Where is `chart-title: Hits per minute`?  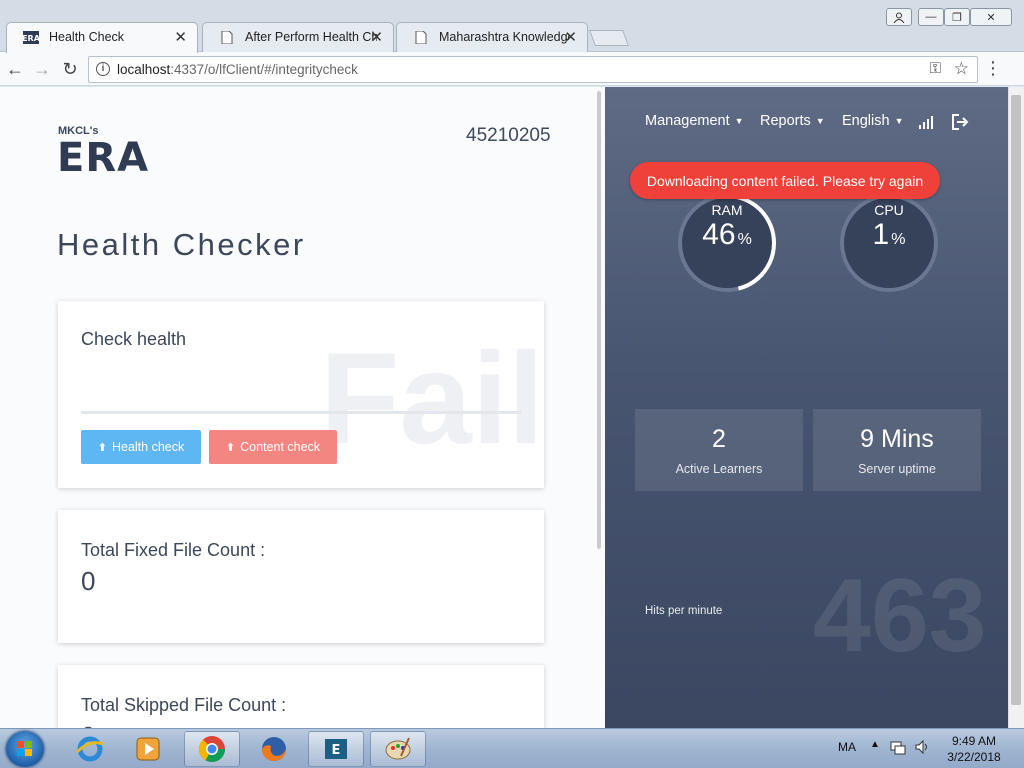 chart-title: Hits per minute is located at coordinates (683, 611).